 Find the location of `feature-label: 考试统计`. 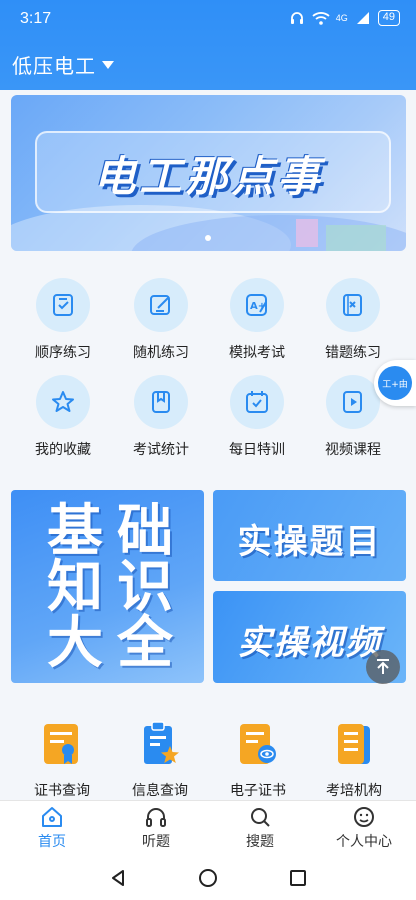

feature-label: 考试统计 is located at coordinates (161, 450).